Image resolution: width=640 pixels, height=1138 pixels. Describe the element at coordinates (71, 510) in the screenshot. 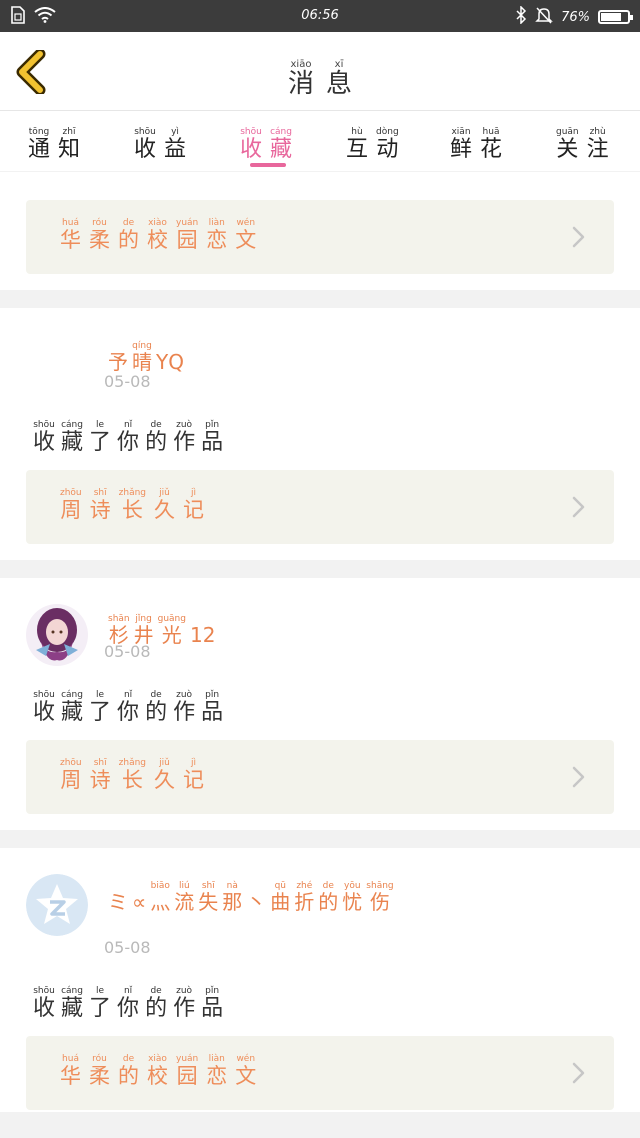

I see `hanzi: 周` at that location.